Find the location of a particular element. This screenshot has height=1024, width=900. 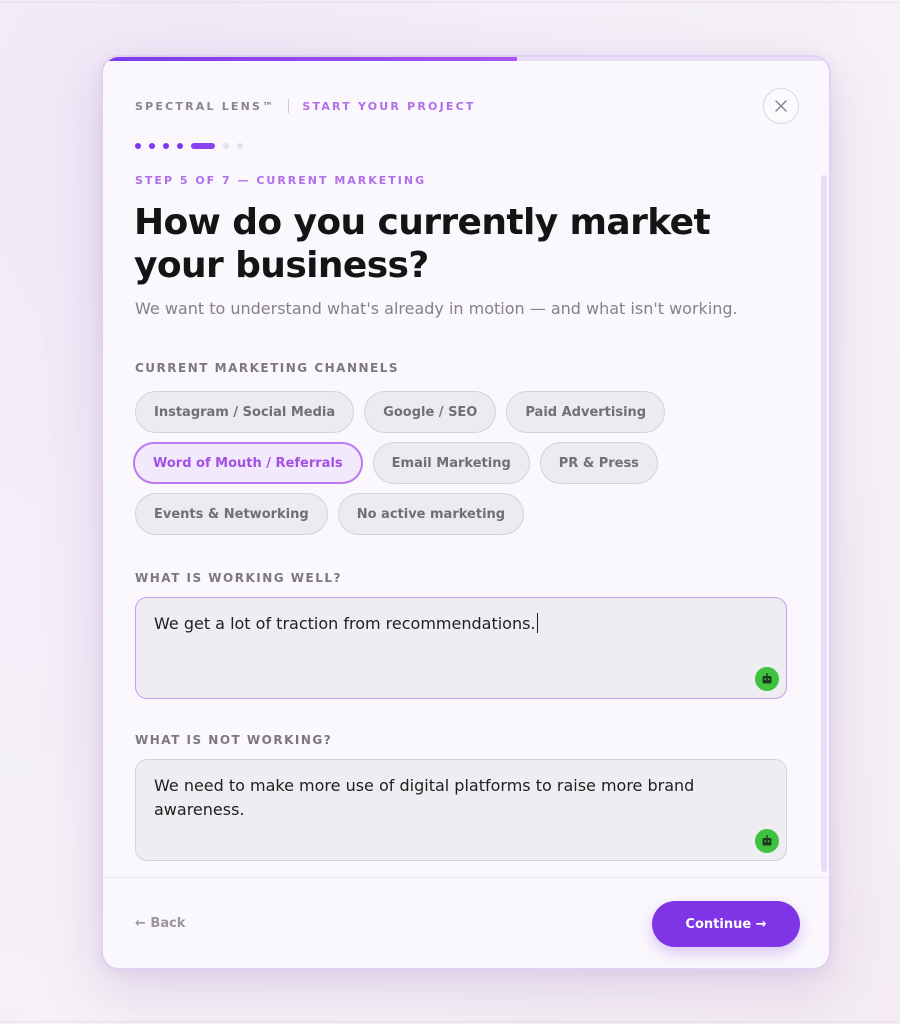

chip-google-seo: Google / SEO is located at coordinates (430, 412).